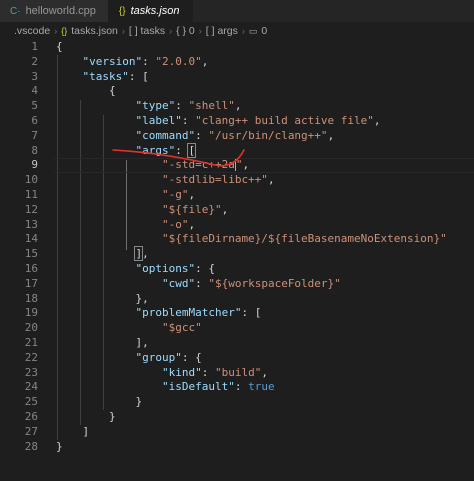 Image resolution: width=474 pixels, height=481 pixels. I want to click on line-number: 25, so click(31, 402).